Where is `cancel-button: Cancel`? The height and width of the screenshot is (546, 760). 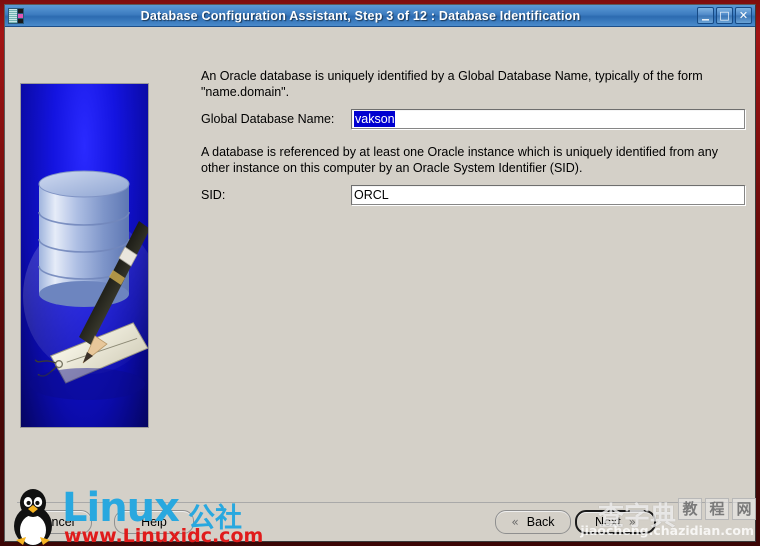 cancel-button: Cancel is located at coordinates (55, 522).